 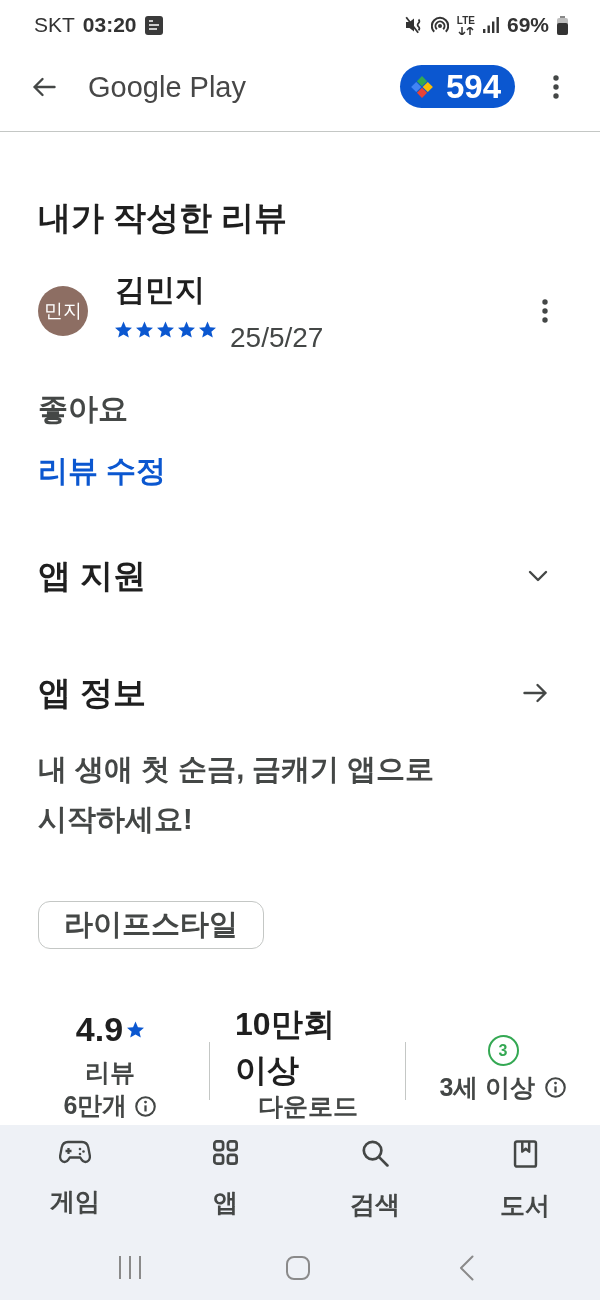 I want to click on app-title: Google Play, so click(x=167, y=87).